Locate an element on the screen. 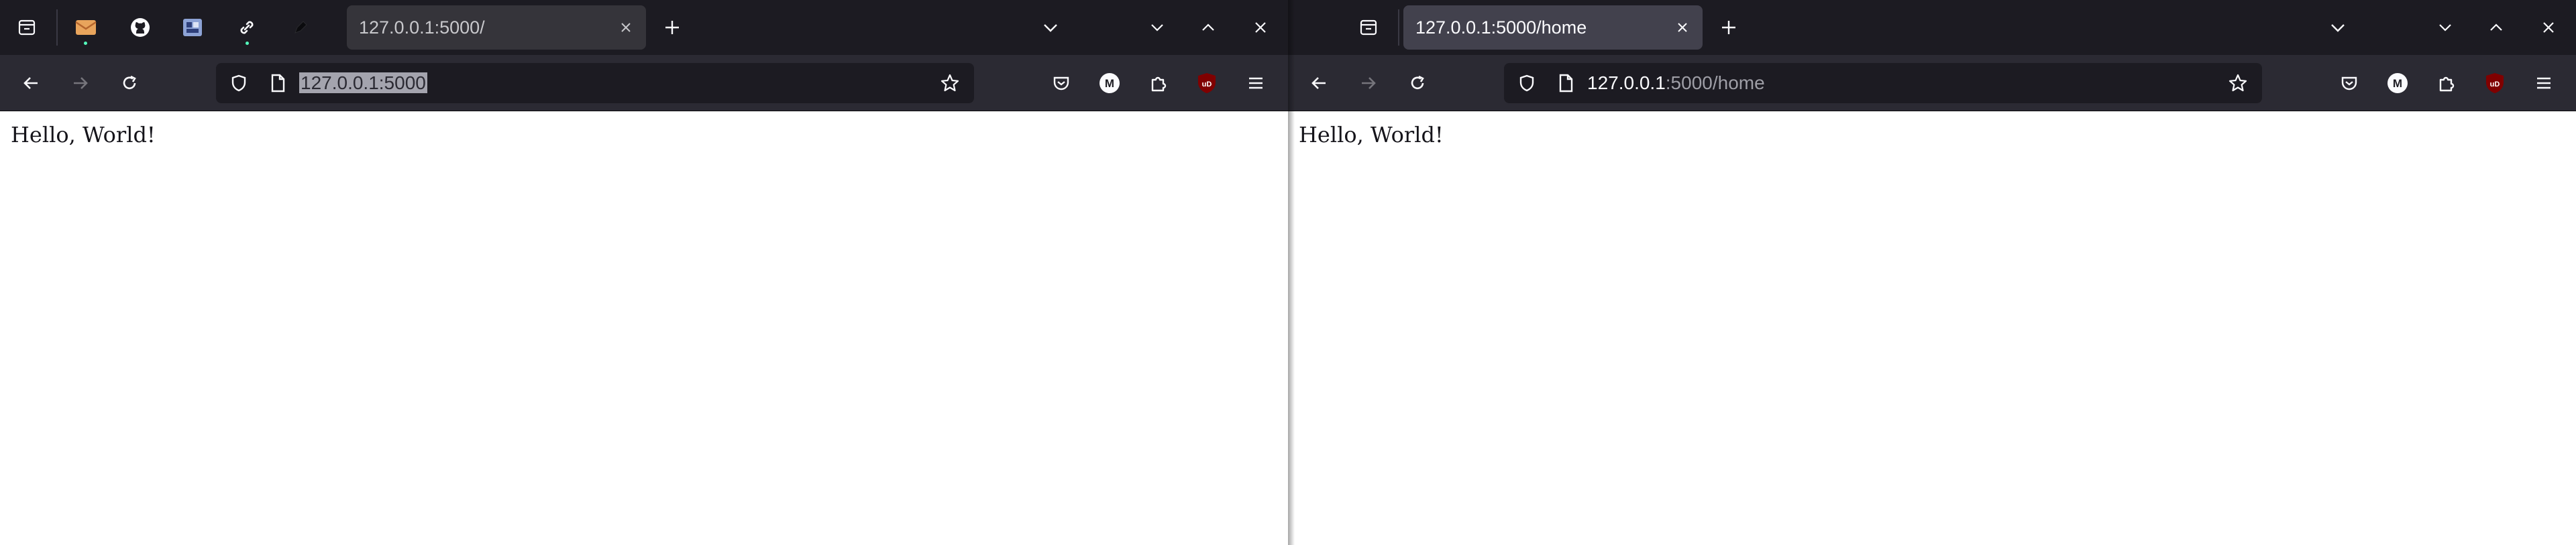 The height and width of the screenshot is (545, 2576). tab-title: 127.0.0.1:5000/home is located at coordinates (1501, 27).